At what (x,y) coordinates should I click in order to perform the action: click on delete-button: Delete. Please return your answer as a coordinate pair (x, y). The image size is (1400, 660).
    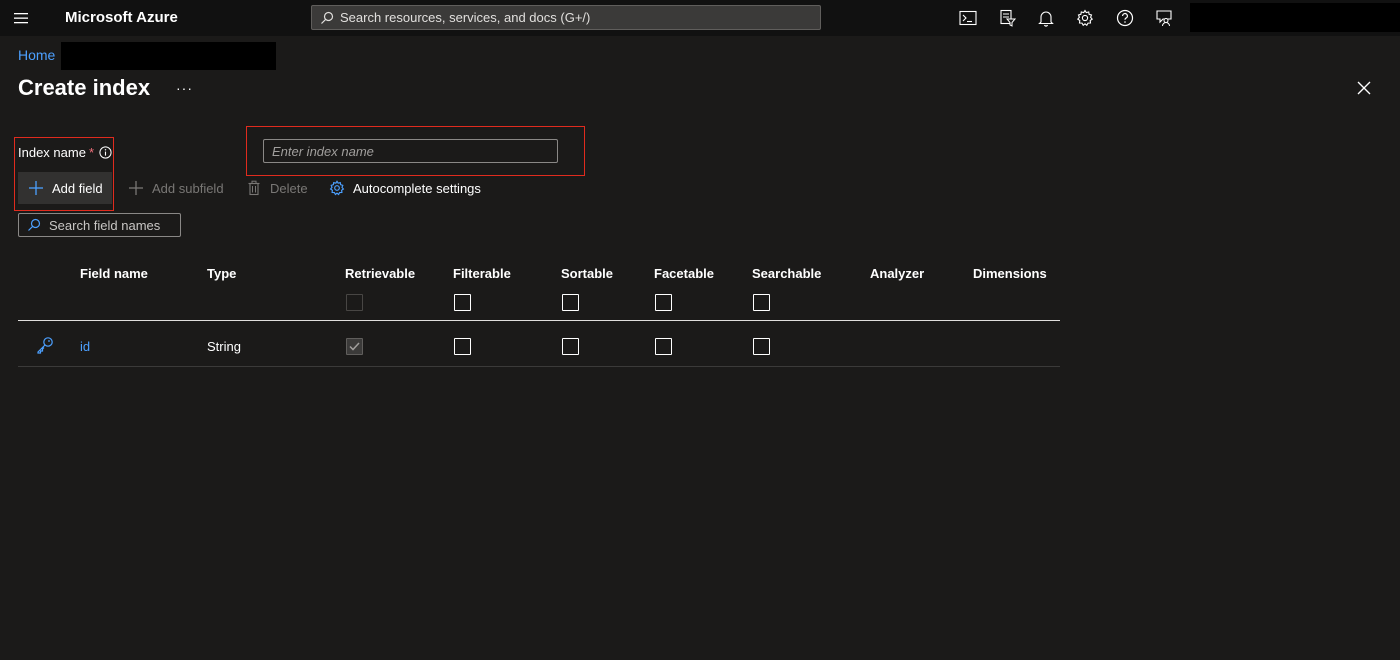
    Looking at the image, I should click on (277, 188).